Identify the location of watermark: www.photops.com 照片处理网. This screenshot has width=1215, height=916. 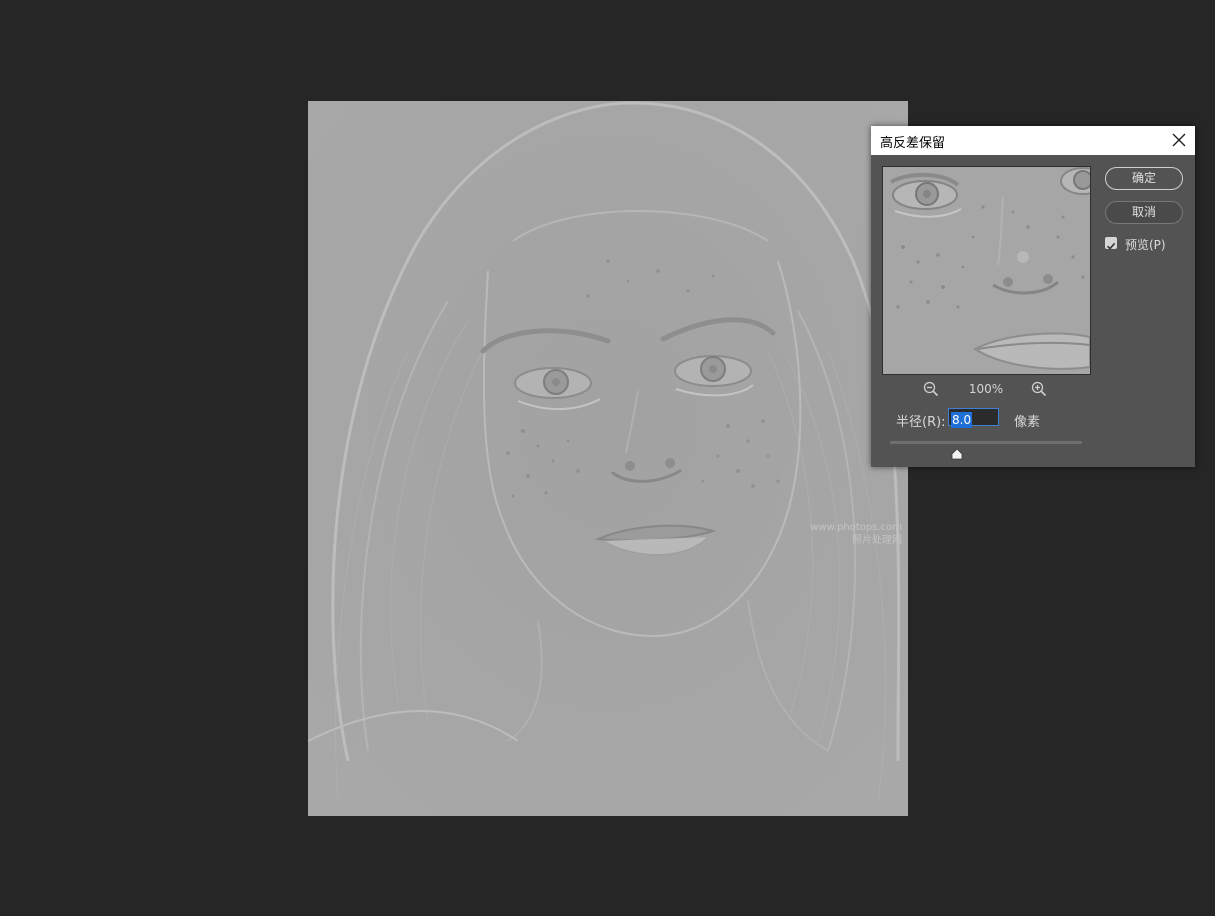
(856, 534).